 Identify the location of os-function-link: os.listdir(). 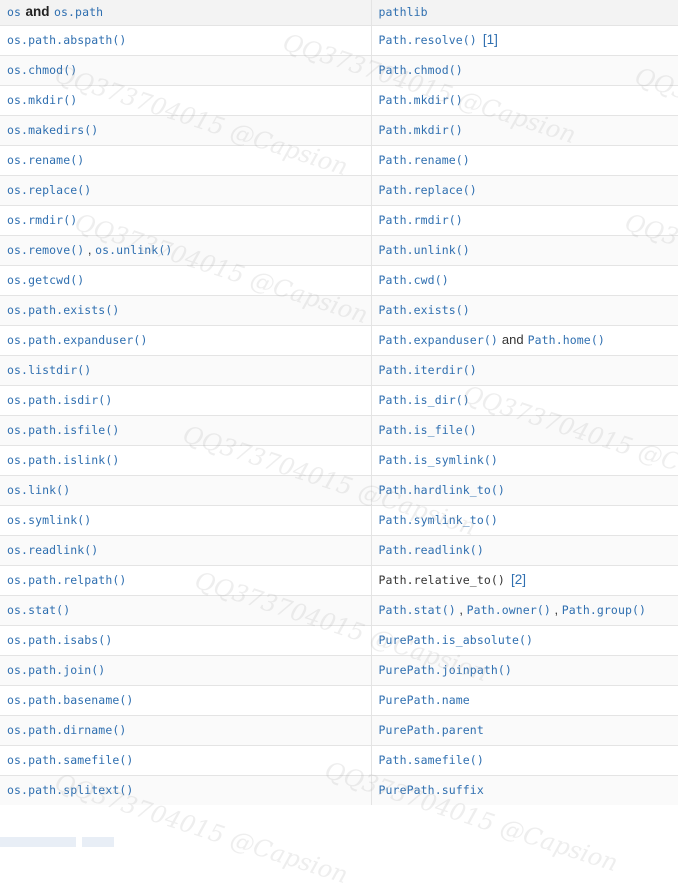
(49, 370).